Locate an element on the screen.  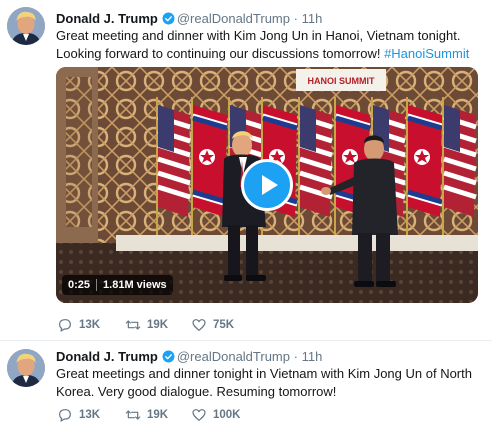
badge-divider is located at coordinates (97, 285).